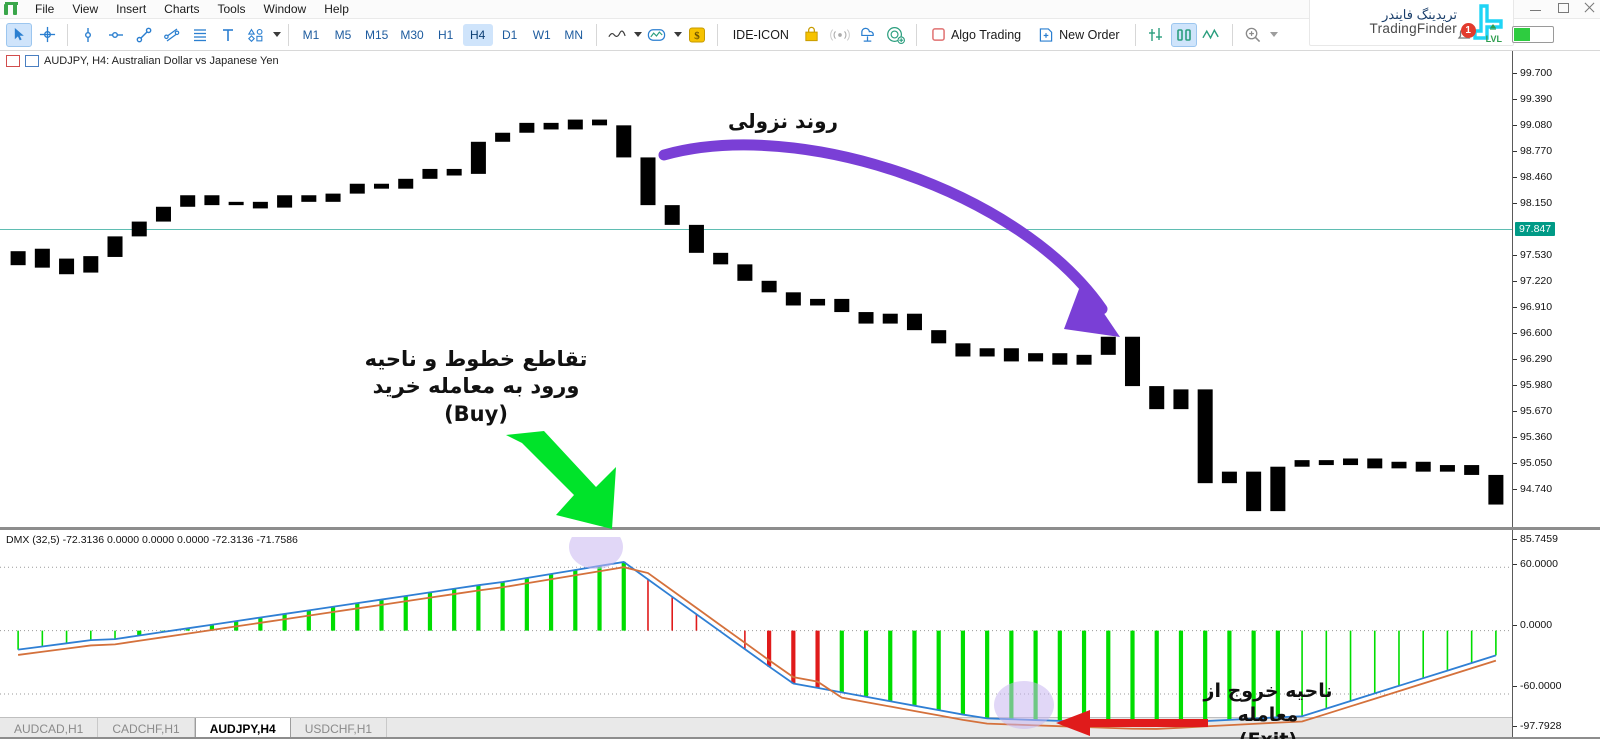  I want to click on menu-item-file: File, so click(44, 9).